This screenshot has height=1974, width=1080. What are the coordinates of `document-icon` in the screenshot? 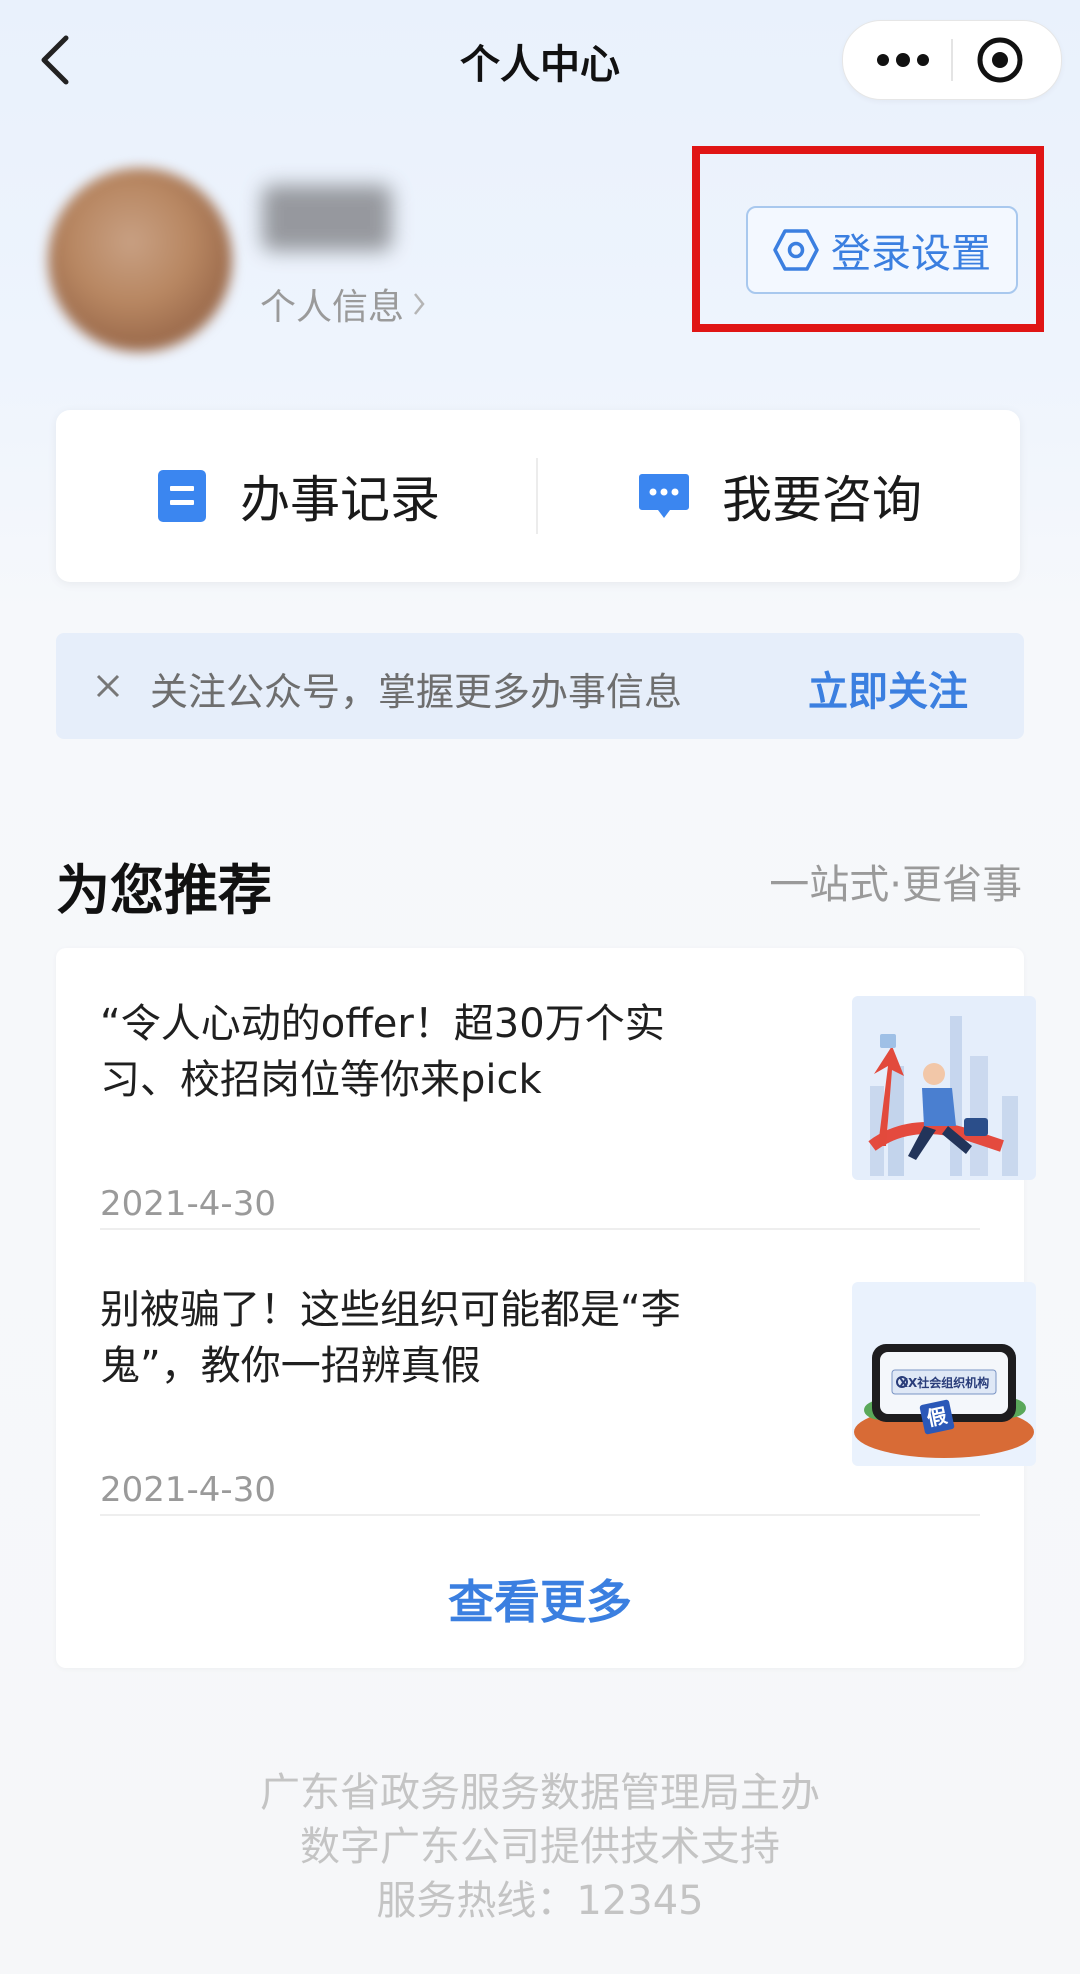 It's located at (182, 496).